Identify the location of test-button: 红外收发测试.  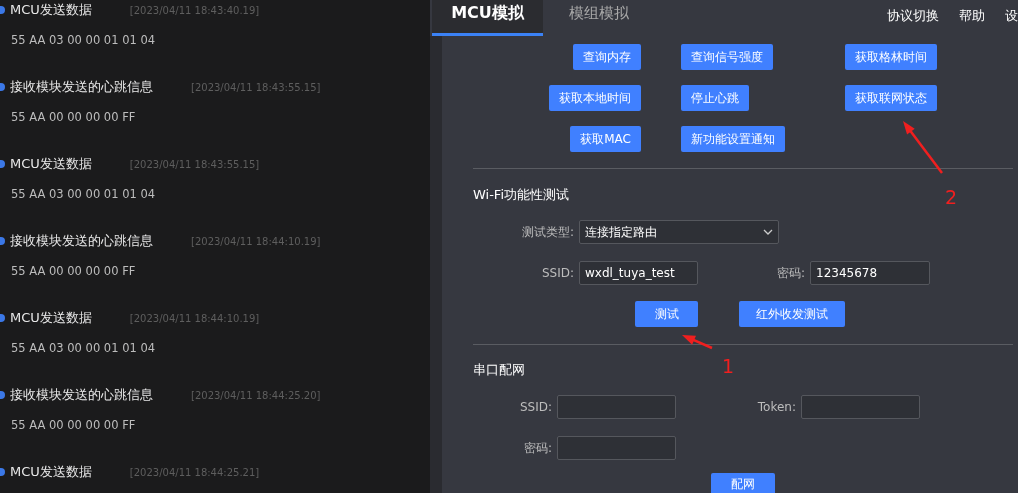
(792, 314).